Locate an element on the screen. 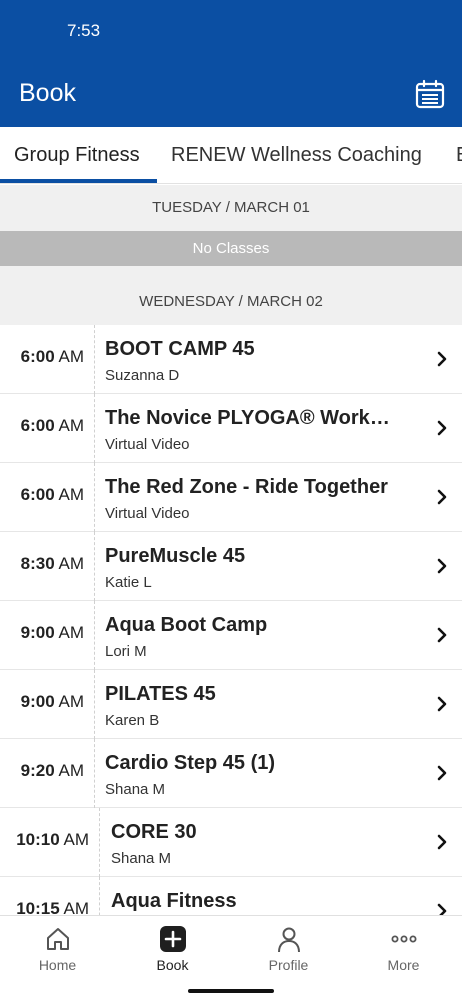  nav-home: Home is located at coordinates (57, 951).